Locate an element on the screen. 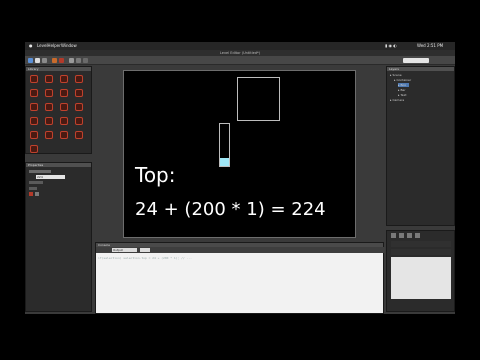 Image resolution: width=480 pixels, height=360 pixels. properties-panel: Properties 224 is located at coordinates (58, 237).